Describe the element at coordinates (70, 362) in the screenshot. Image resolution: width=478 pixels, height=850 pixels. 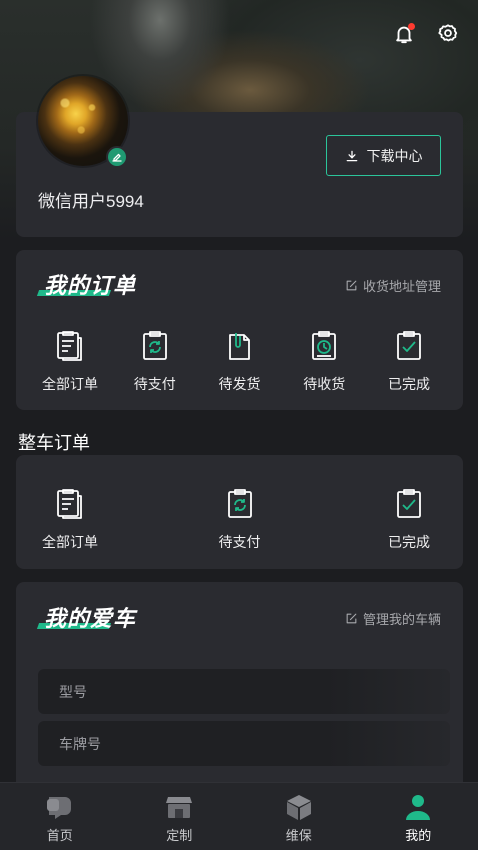
I see `order-all-button: 全部订单` at that location.